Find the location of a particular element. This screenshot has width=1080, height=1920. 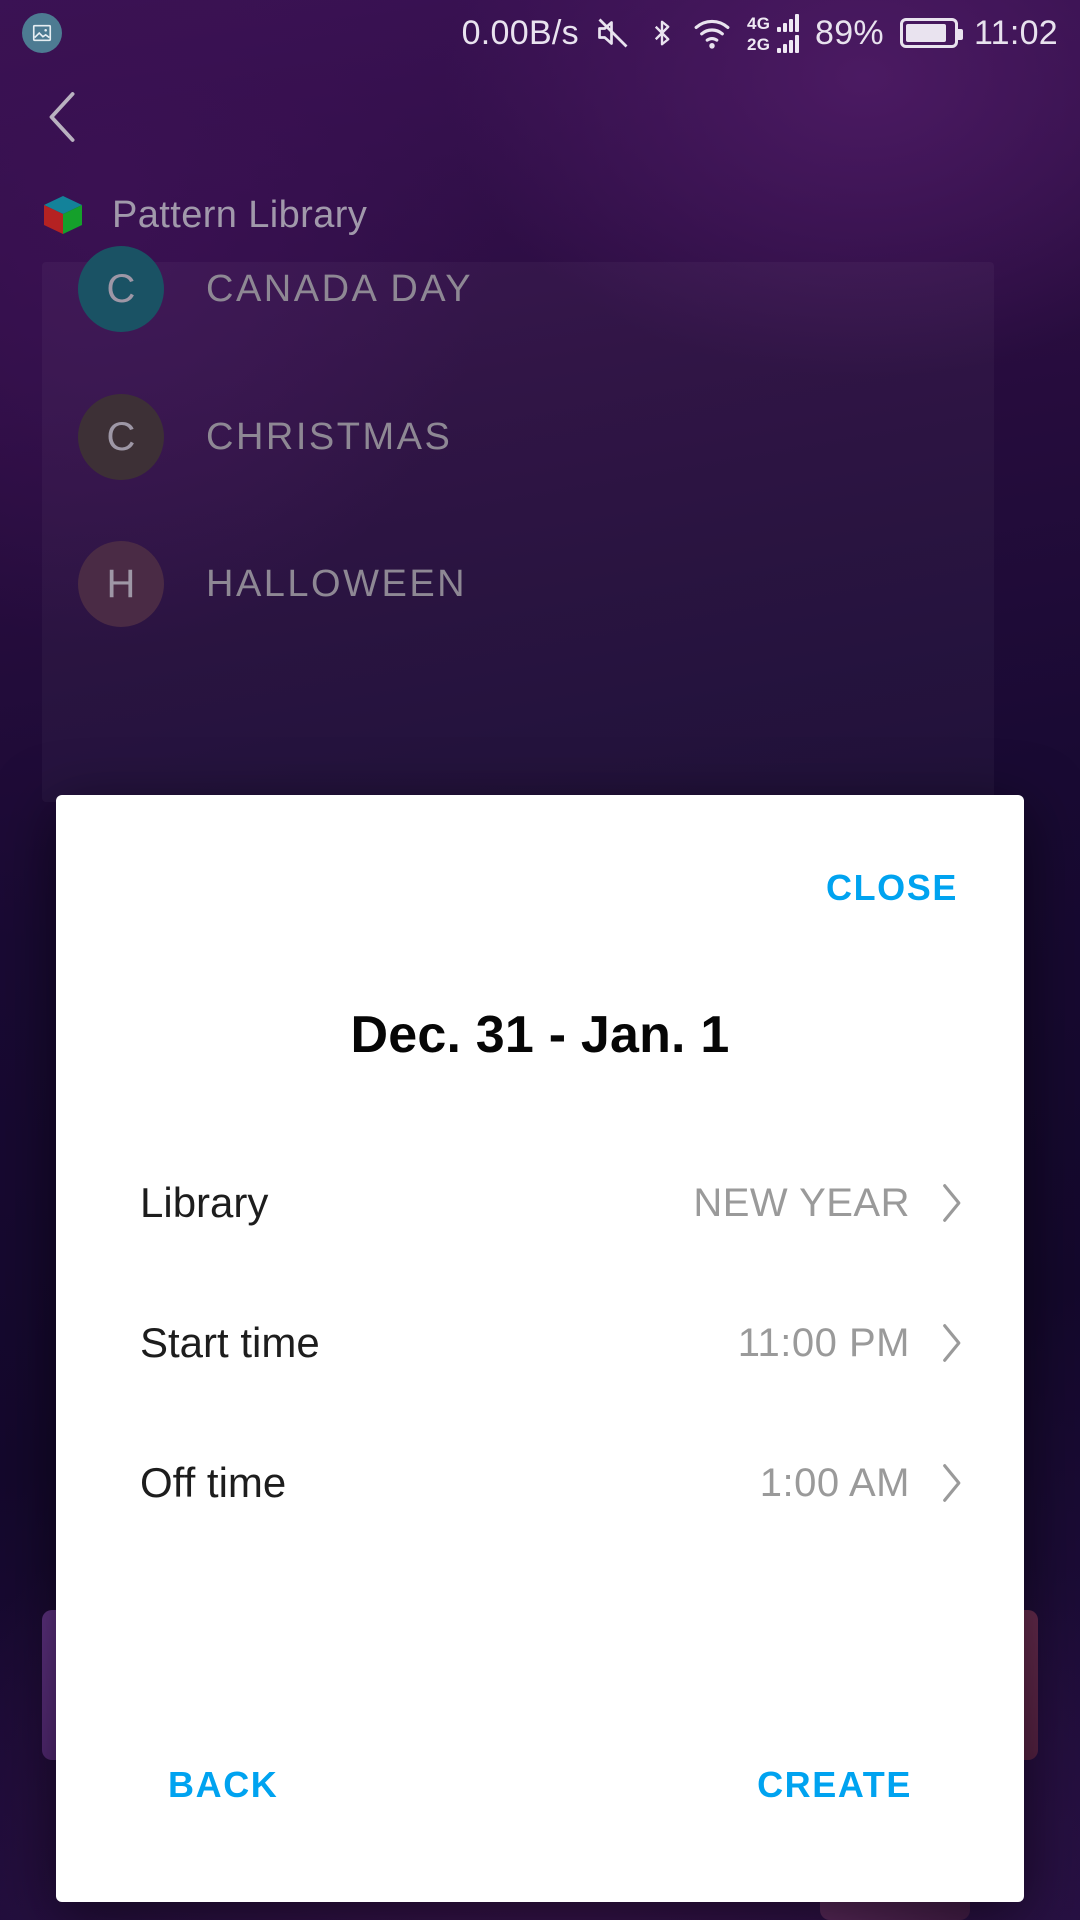

dialog-title: Dec. 31 - Jan. 1 is located at coordinates (540, 1035).